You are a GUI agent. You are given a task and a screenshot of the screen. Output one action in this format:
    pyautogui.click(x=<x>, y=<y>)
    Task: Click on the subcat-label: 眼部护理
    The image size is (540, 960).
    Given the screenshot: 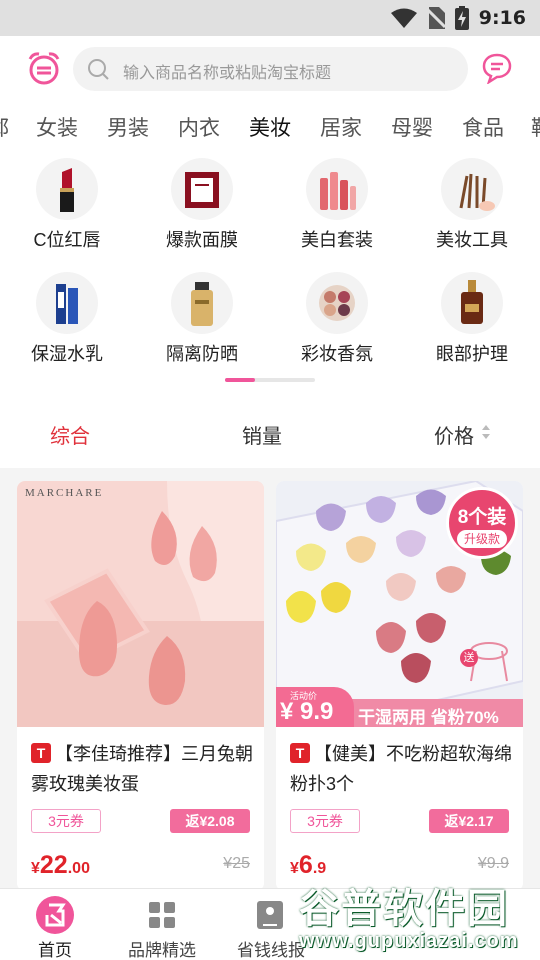 What is the action you would take?
    pyautogui.click(x=472, y=354)
    